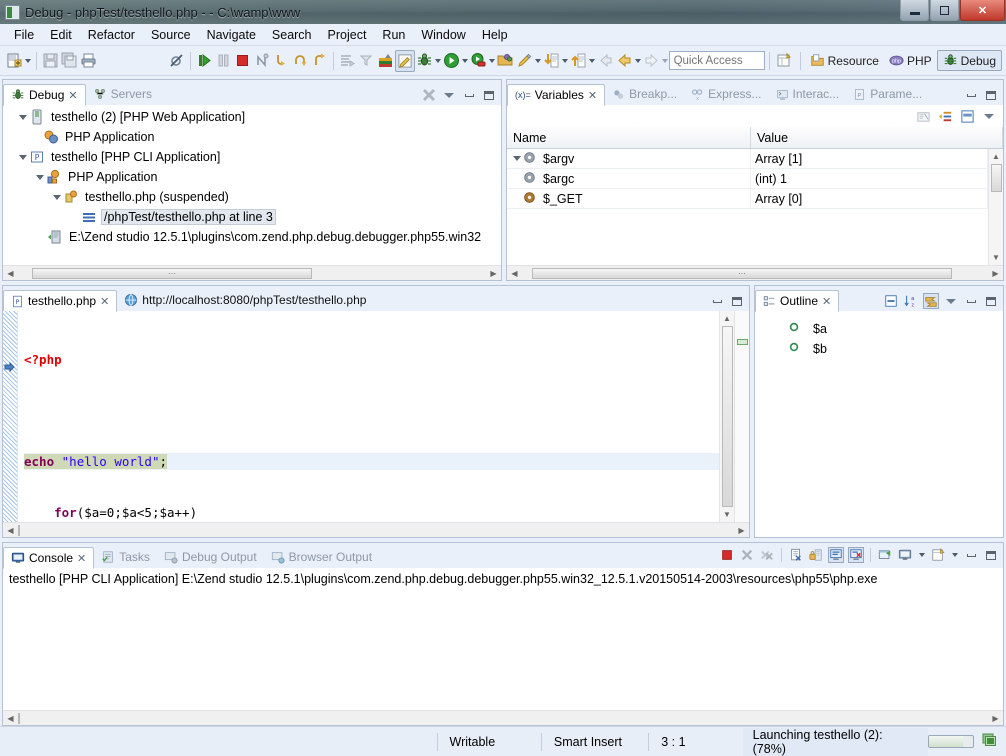  What do you see at coordinates (292, 35) in the screenshot?
I see `menu-search: Search` at bounding box center [292, 35].